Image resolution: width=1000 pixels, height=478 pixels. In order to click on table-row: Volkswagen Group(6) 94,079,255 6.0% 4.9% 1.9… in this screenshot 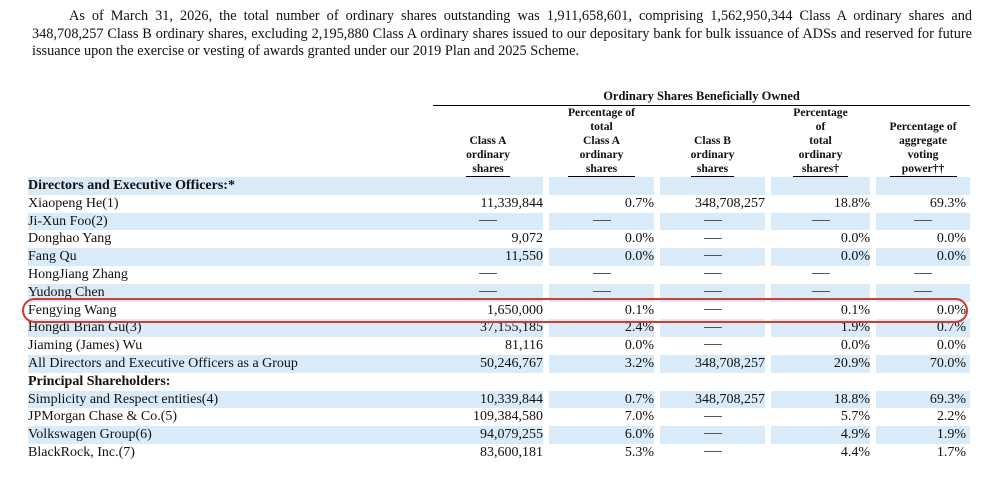, I will do `click(499, 435)`.